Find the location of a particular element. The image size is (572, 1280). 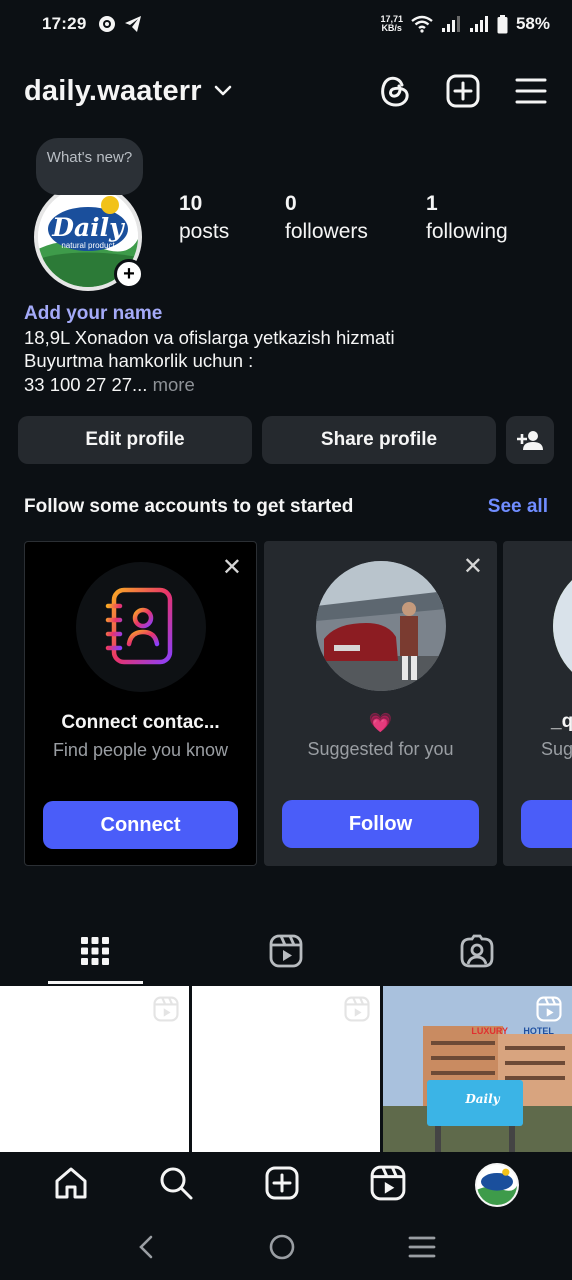

card-subtitle: Sug is located at coordinates (556, 749).